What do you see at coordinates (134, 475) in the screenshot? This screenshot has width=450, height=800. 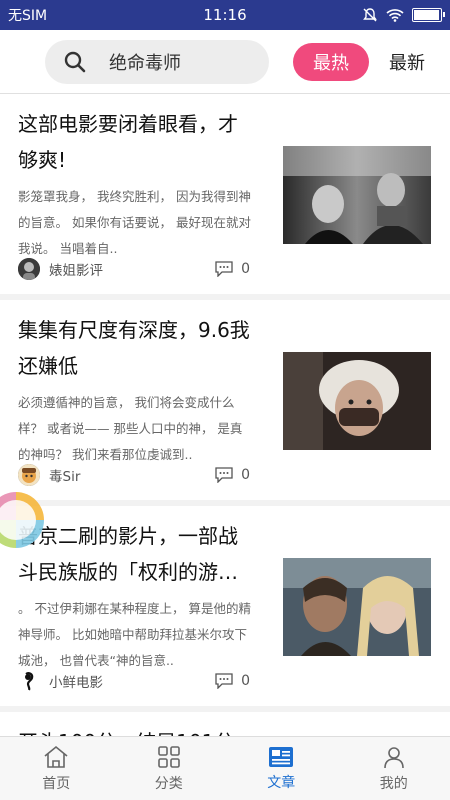 I see `article-meta: 毒Sir 0` at bounding box center [134, 475].